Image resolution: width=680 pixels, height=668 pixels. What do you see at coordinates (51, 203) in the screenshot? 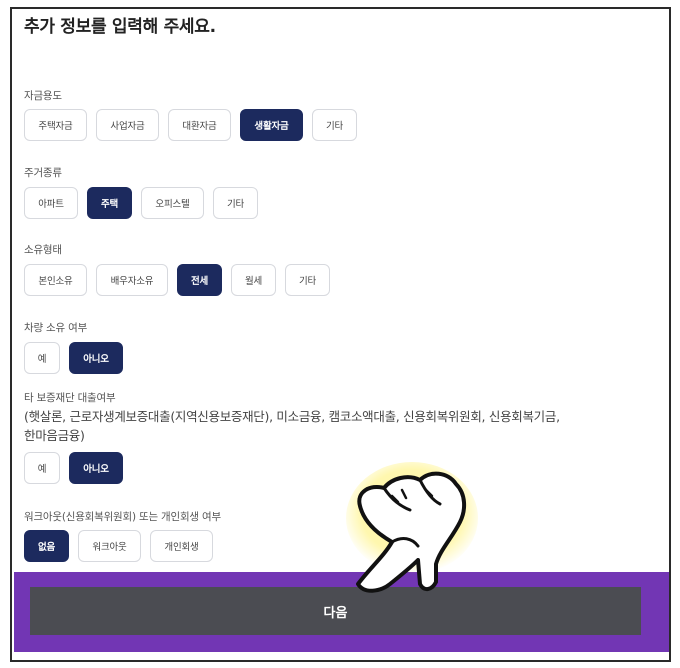
I see `option-apartment: 아파트` at bounding box center [51, 203].